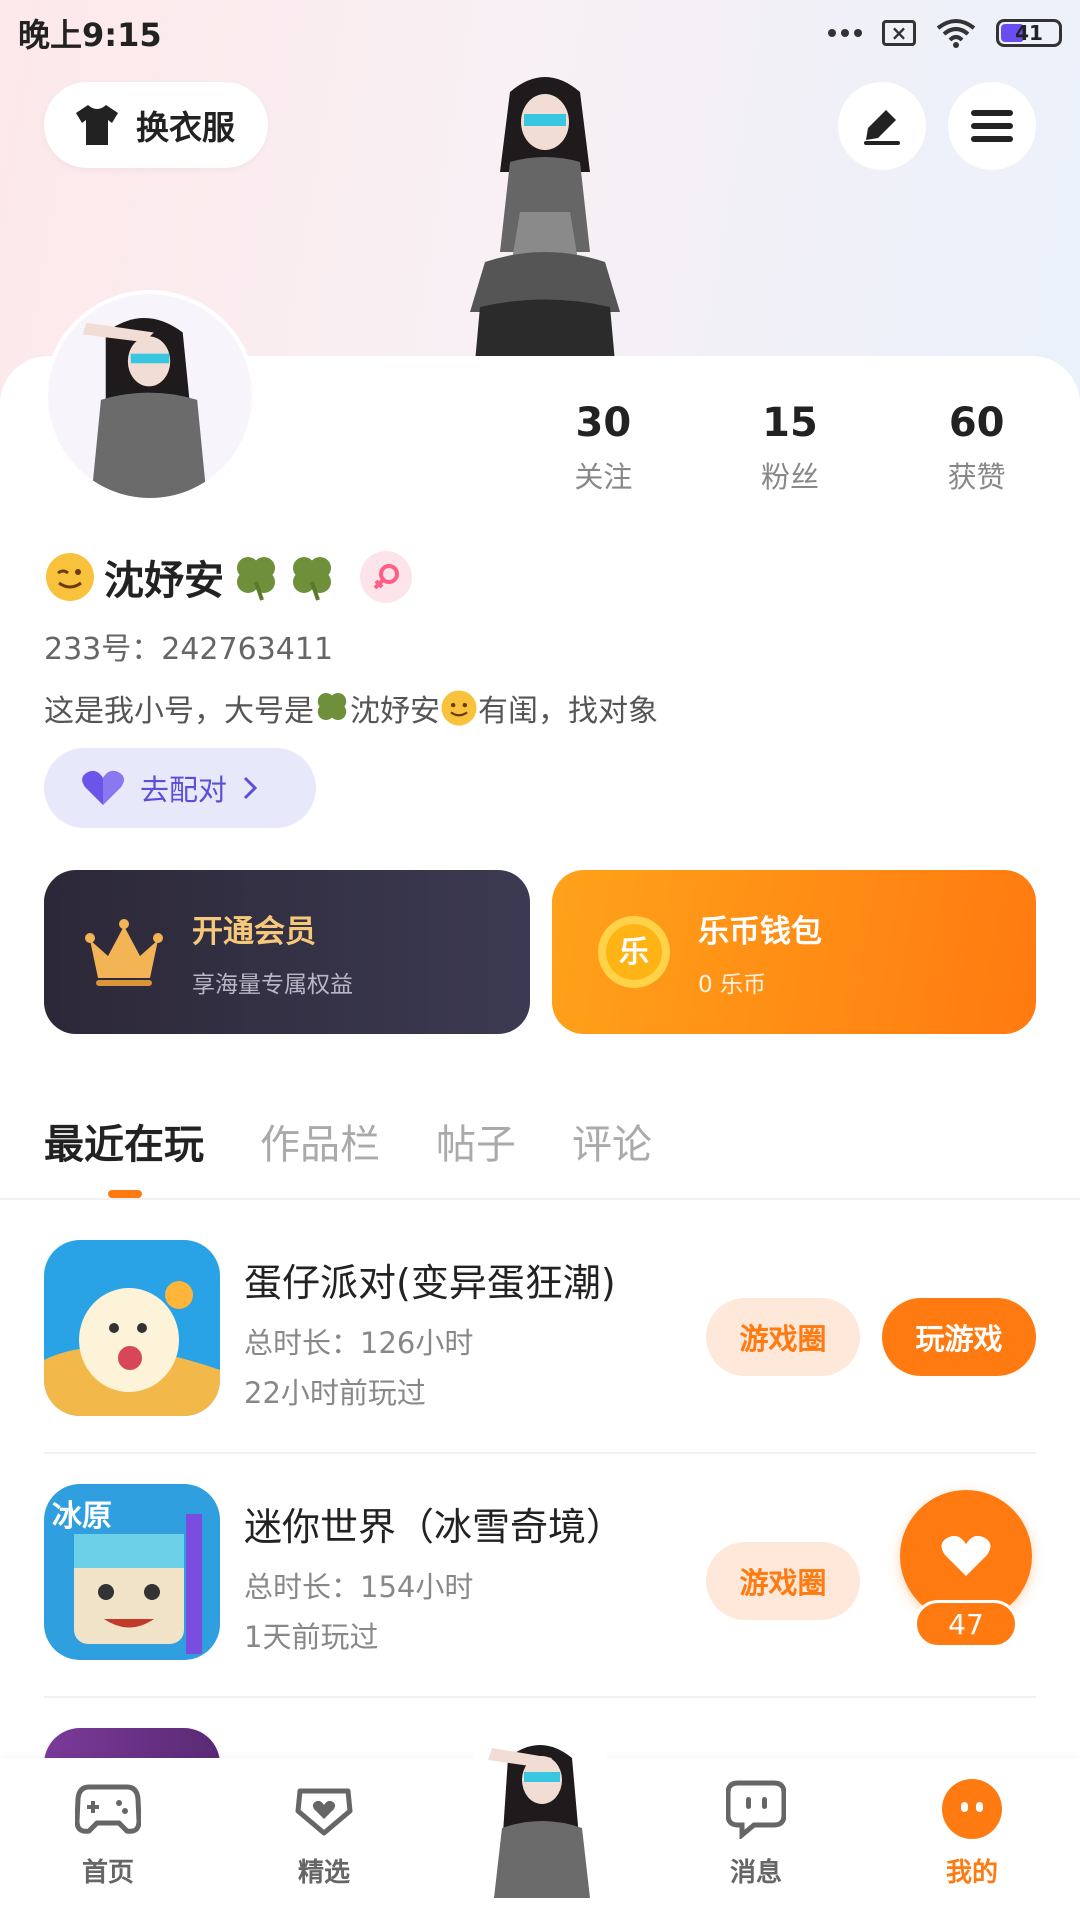 Image resolution: width=1080 pixels, height=1920 pixels. Describe the element at coordinates (790, 477) in the screenshot. I see `followers-label: 粉丝` at that location.